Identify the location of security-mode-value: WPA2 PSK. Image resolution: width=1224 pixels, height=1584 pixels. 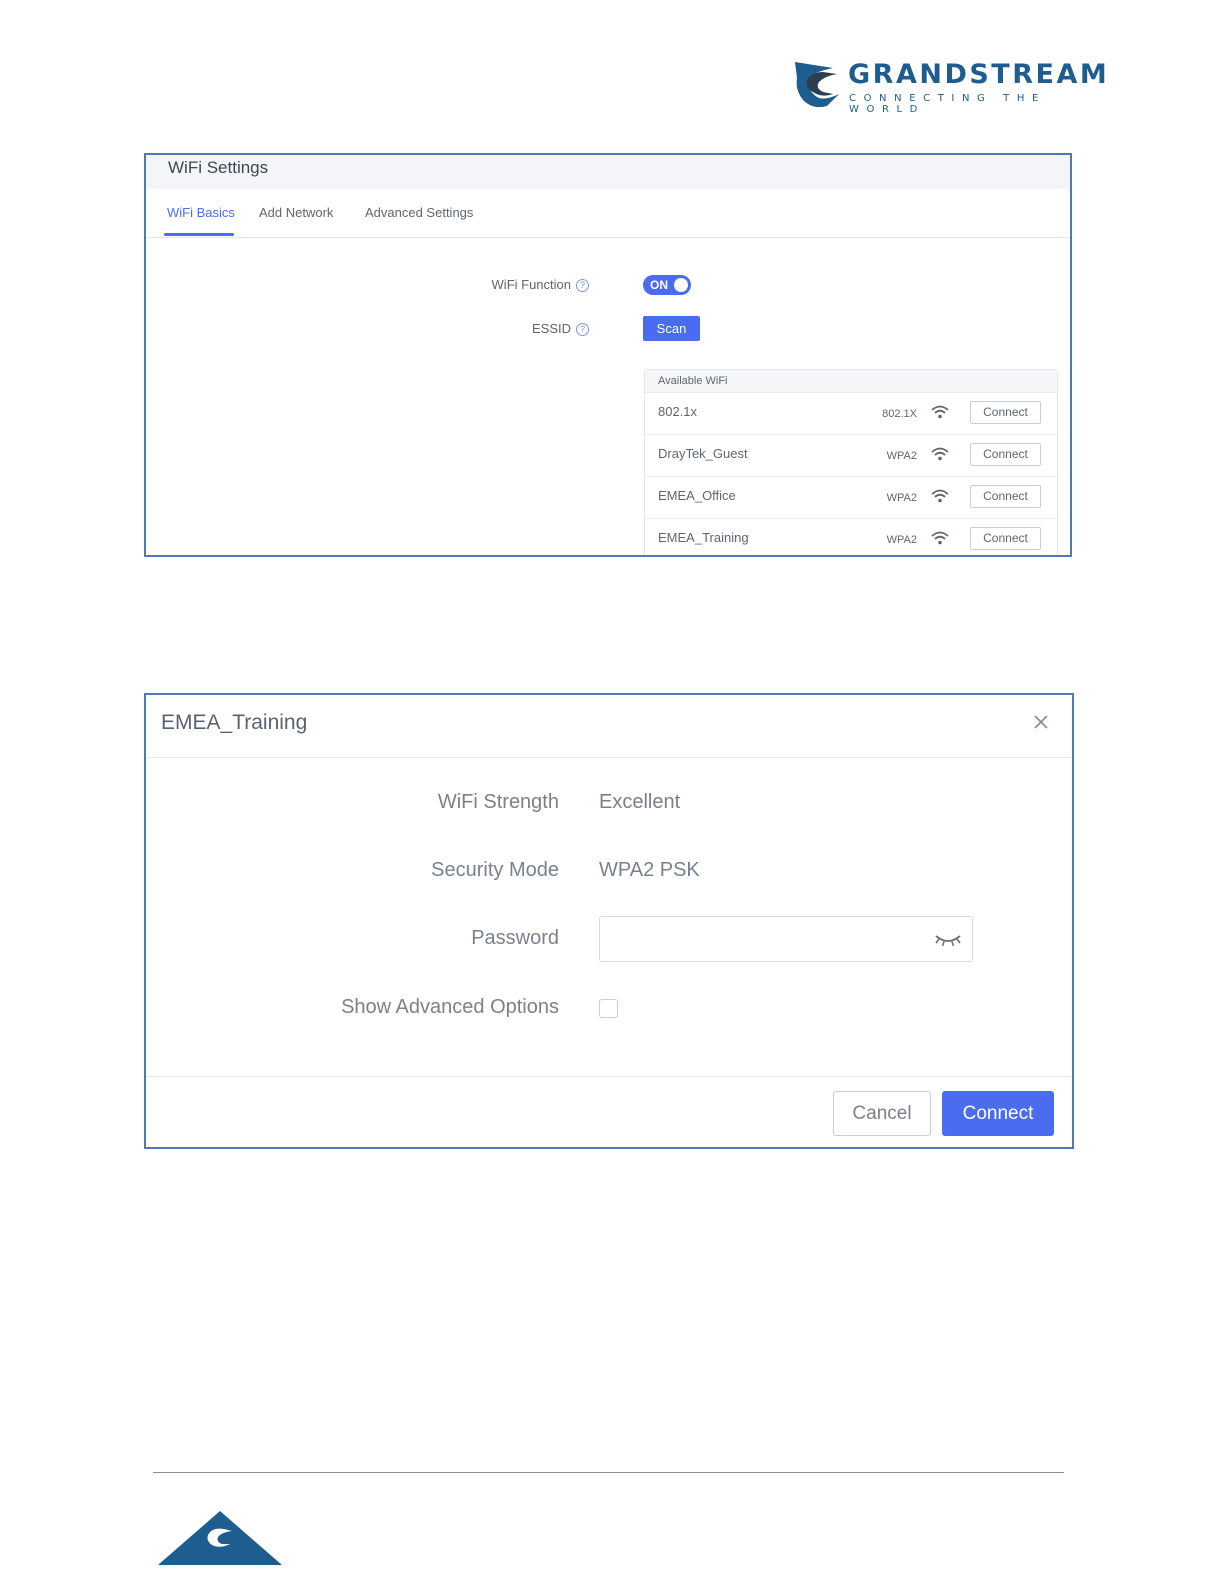
(649, 870).